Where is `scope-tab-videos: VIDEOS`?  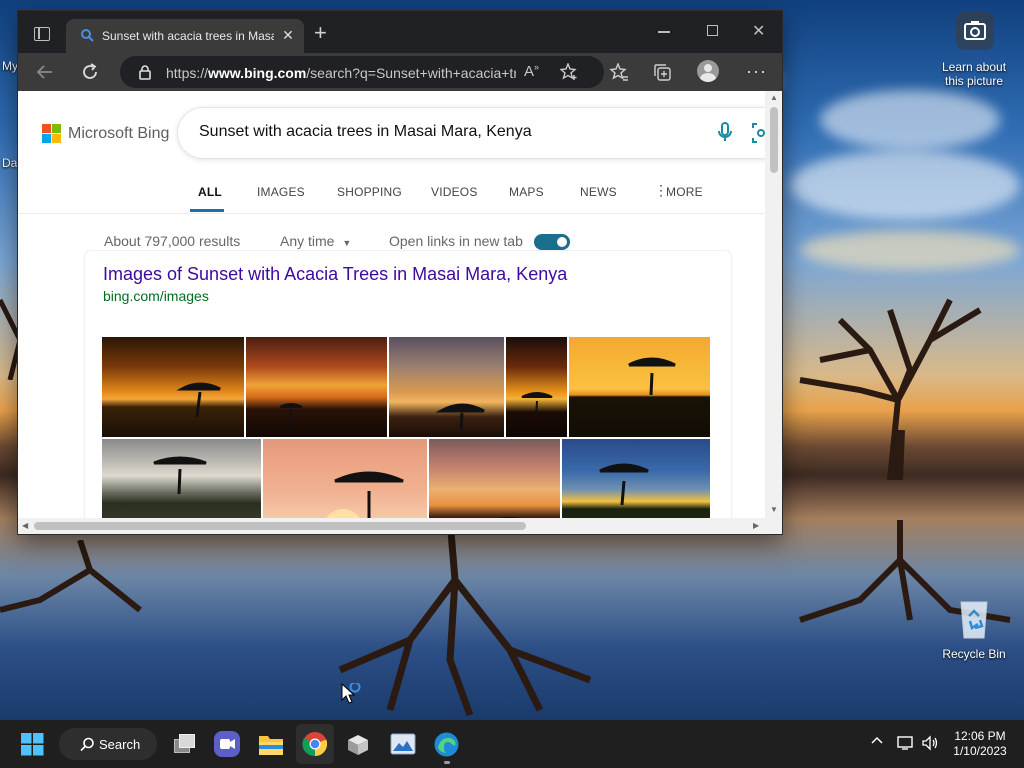
scope-tab-videos: VIDEOS is located at coordinates (454, 192).